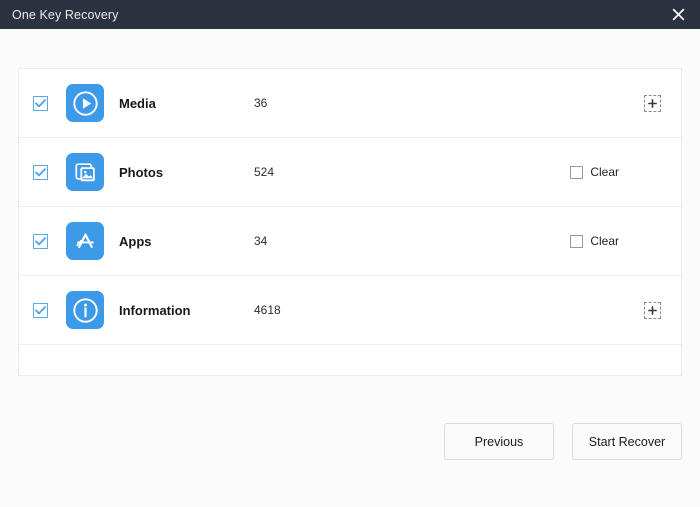 This screenshot has height=507, width=700. Describe the element at coordinates (65, 14) in the screenshot. I see `window-title: One Key Recovery` at that location.